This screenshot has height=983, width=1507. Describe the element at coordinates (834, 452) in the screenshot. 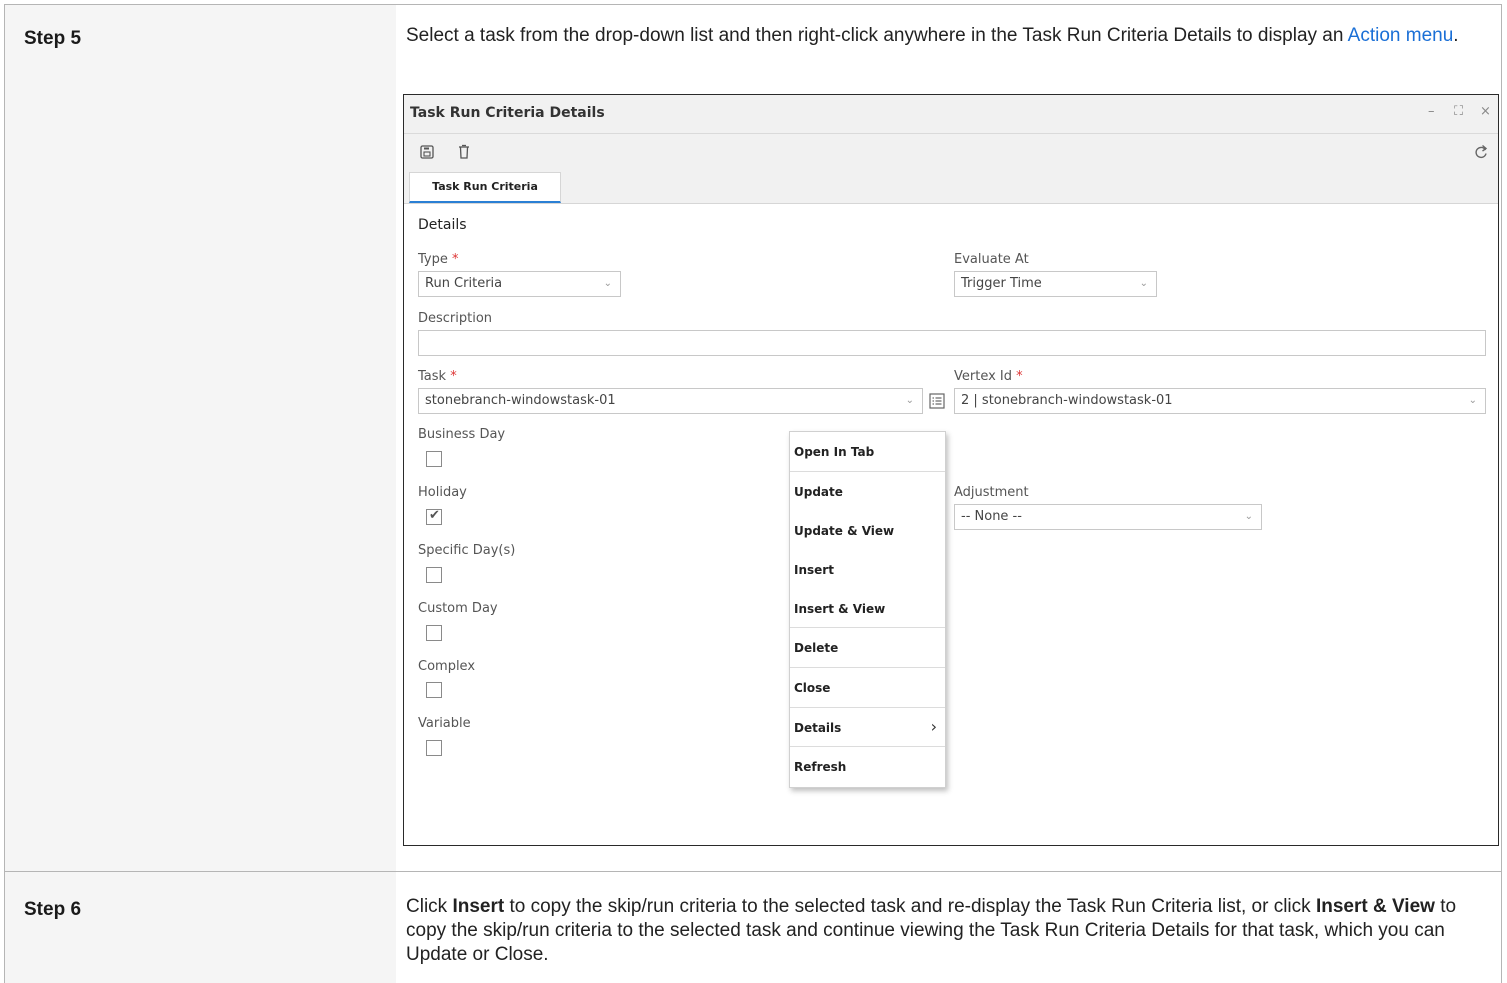

I see `menu-open-in-tab: Open In Tab` at that location.